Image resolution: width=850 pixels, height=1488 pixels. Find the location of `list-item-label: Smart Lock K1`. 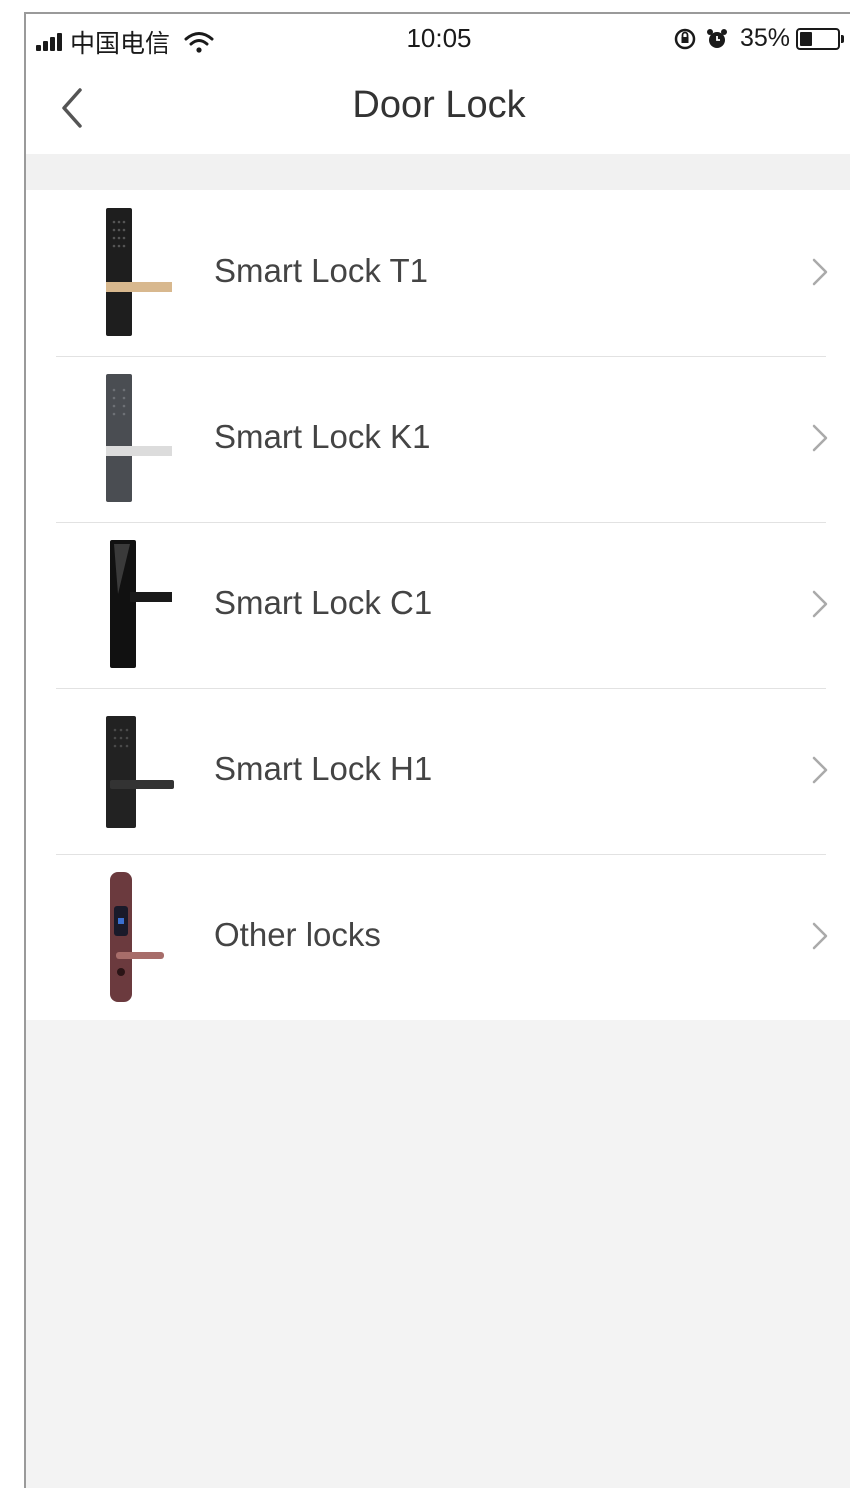

list-item-label: Smart Lock K1 is located at coordinates (322, 436).